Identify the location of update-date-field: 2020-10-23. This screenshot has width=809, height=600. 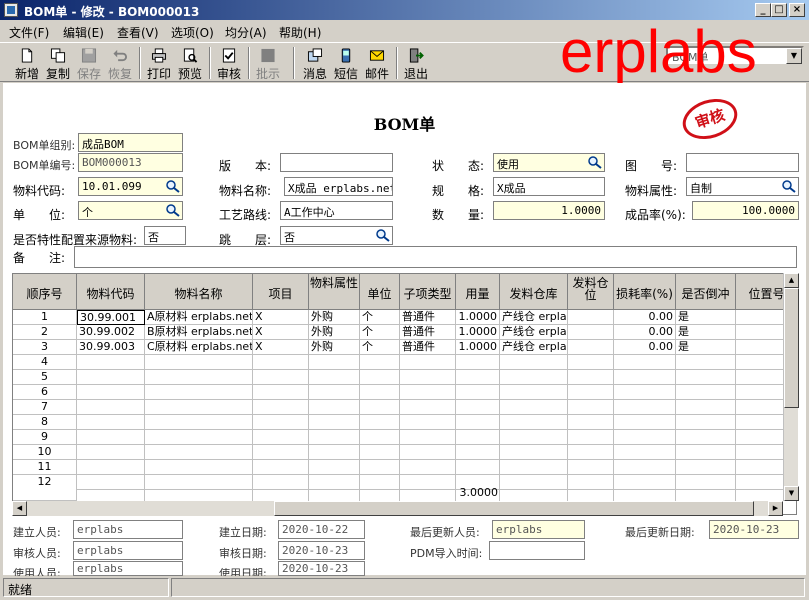
(754, 529).